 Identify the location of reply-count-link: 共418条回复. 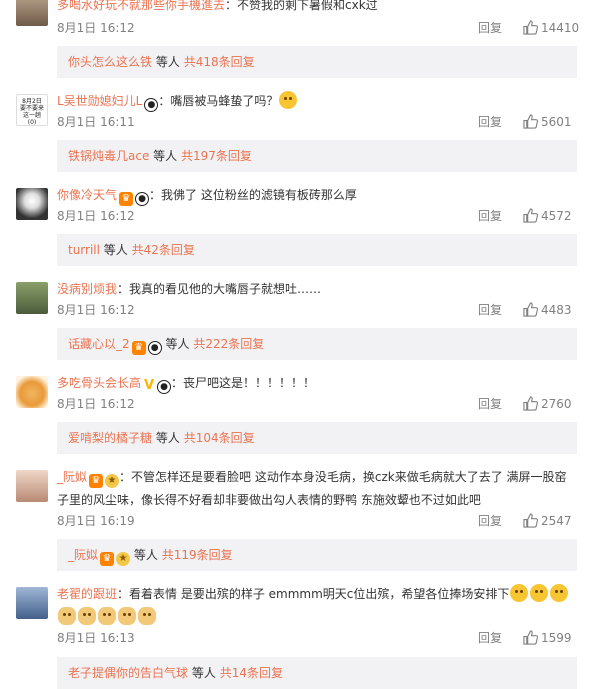
(219, 62).